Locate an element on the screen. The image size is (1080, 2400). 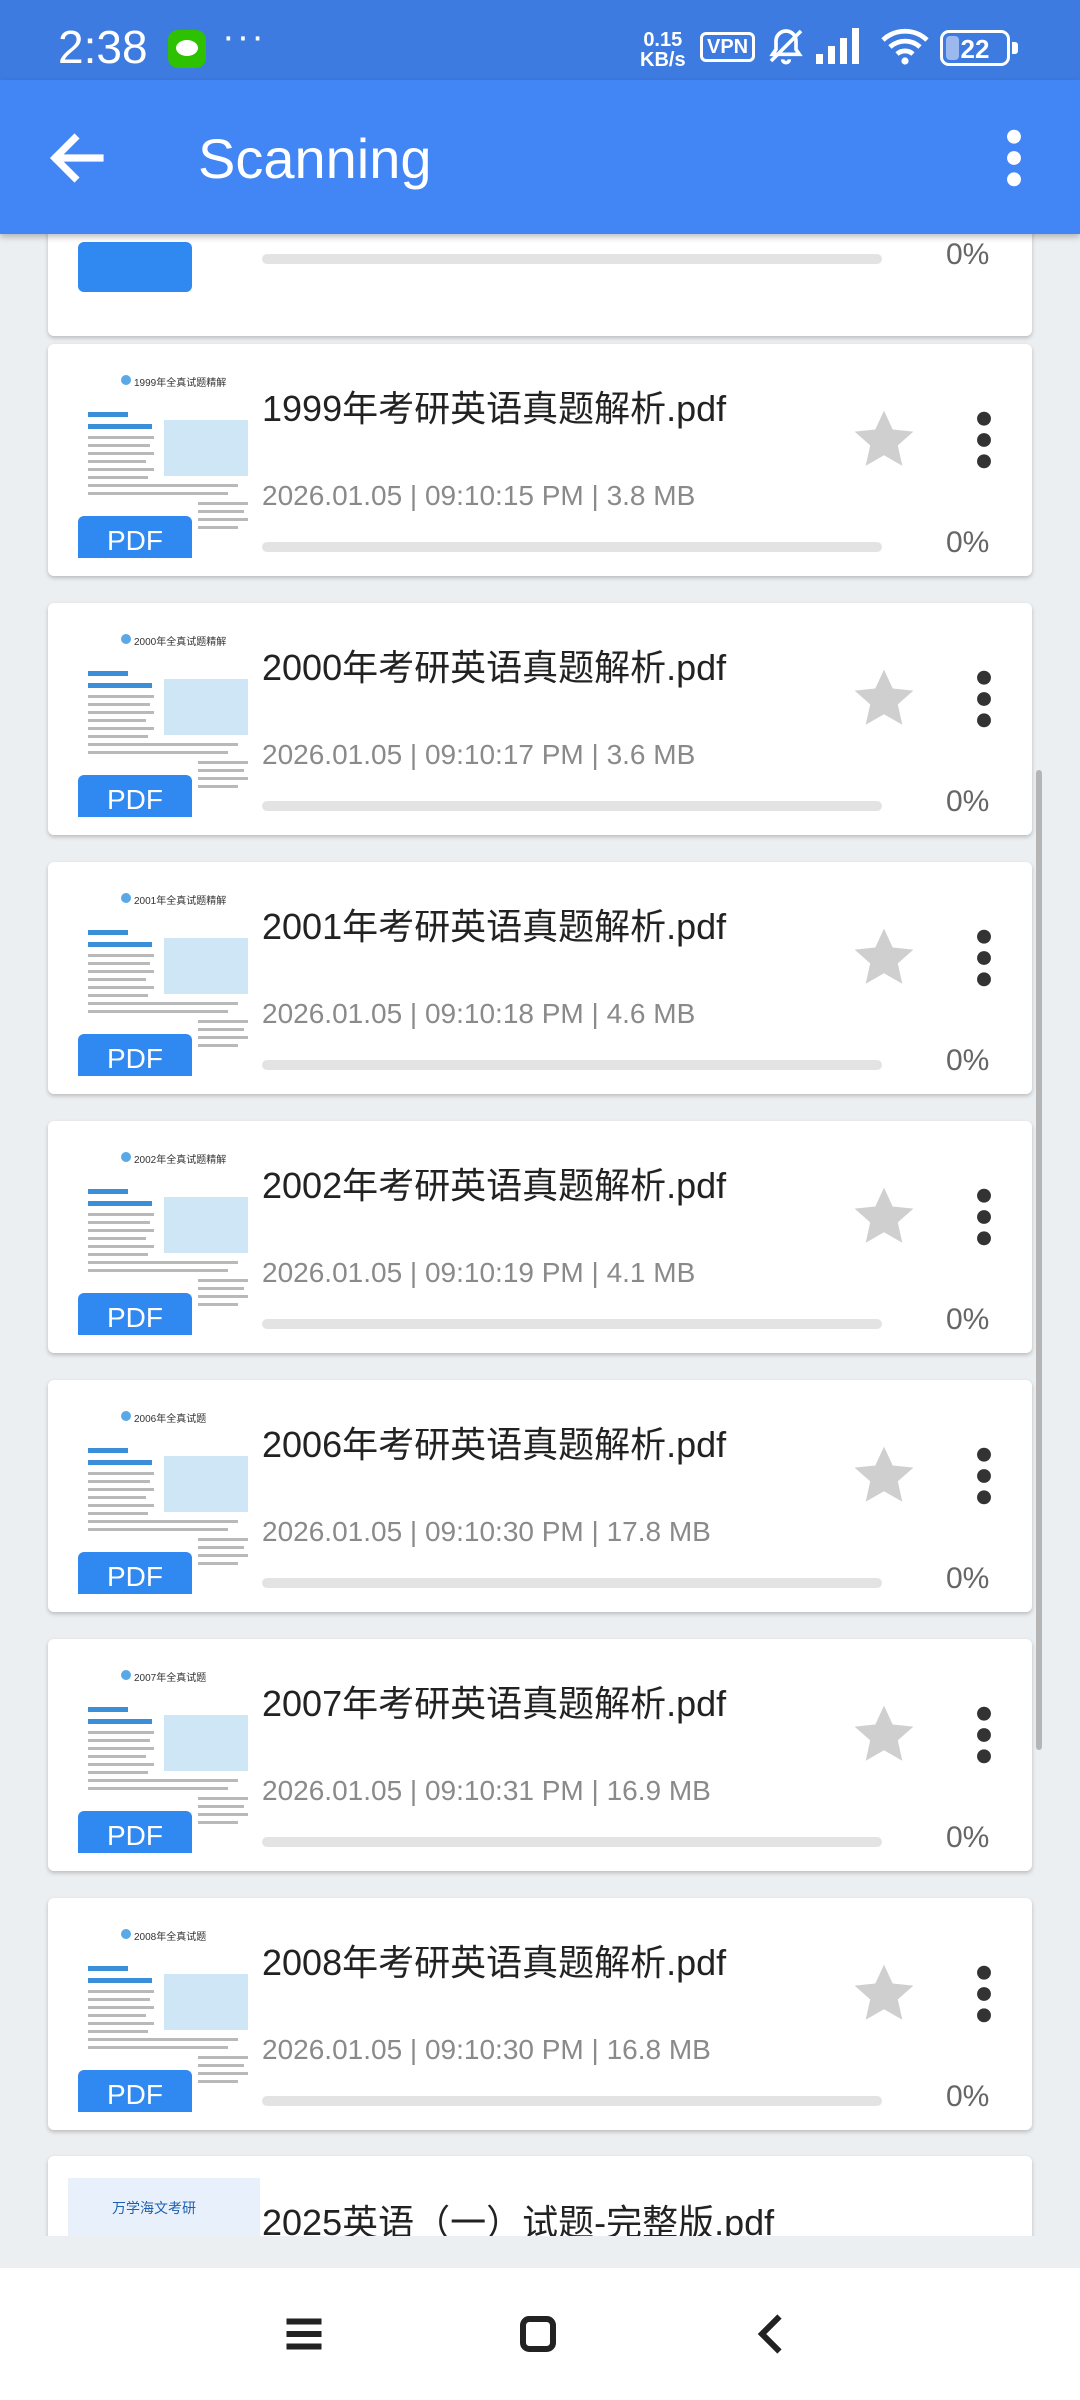
thumbnail-title: 2001年全真试题精解 is located at coordinates (180, 901).